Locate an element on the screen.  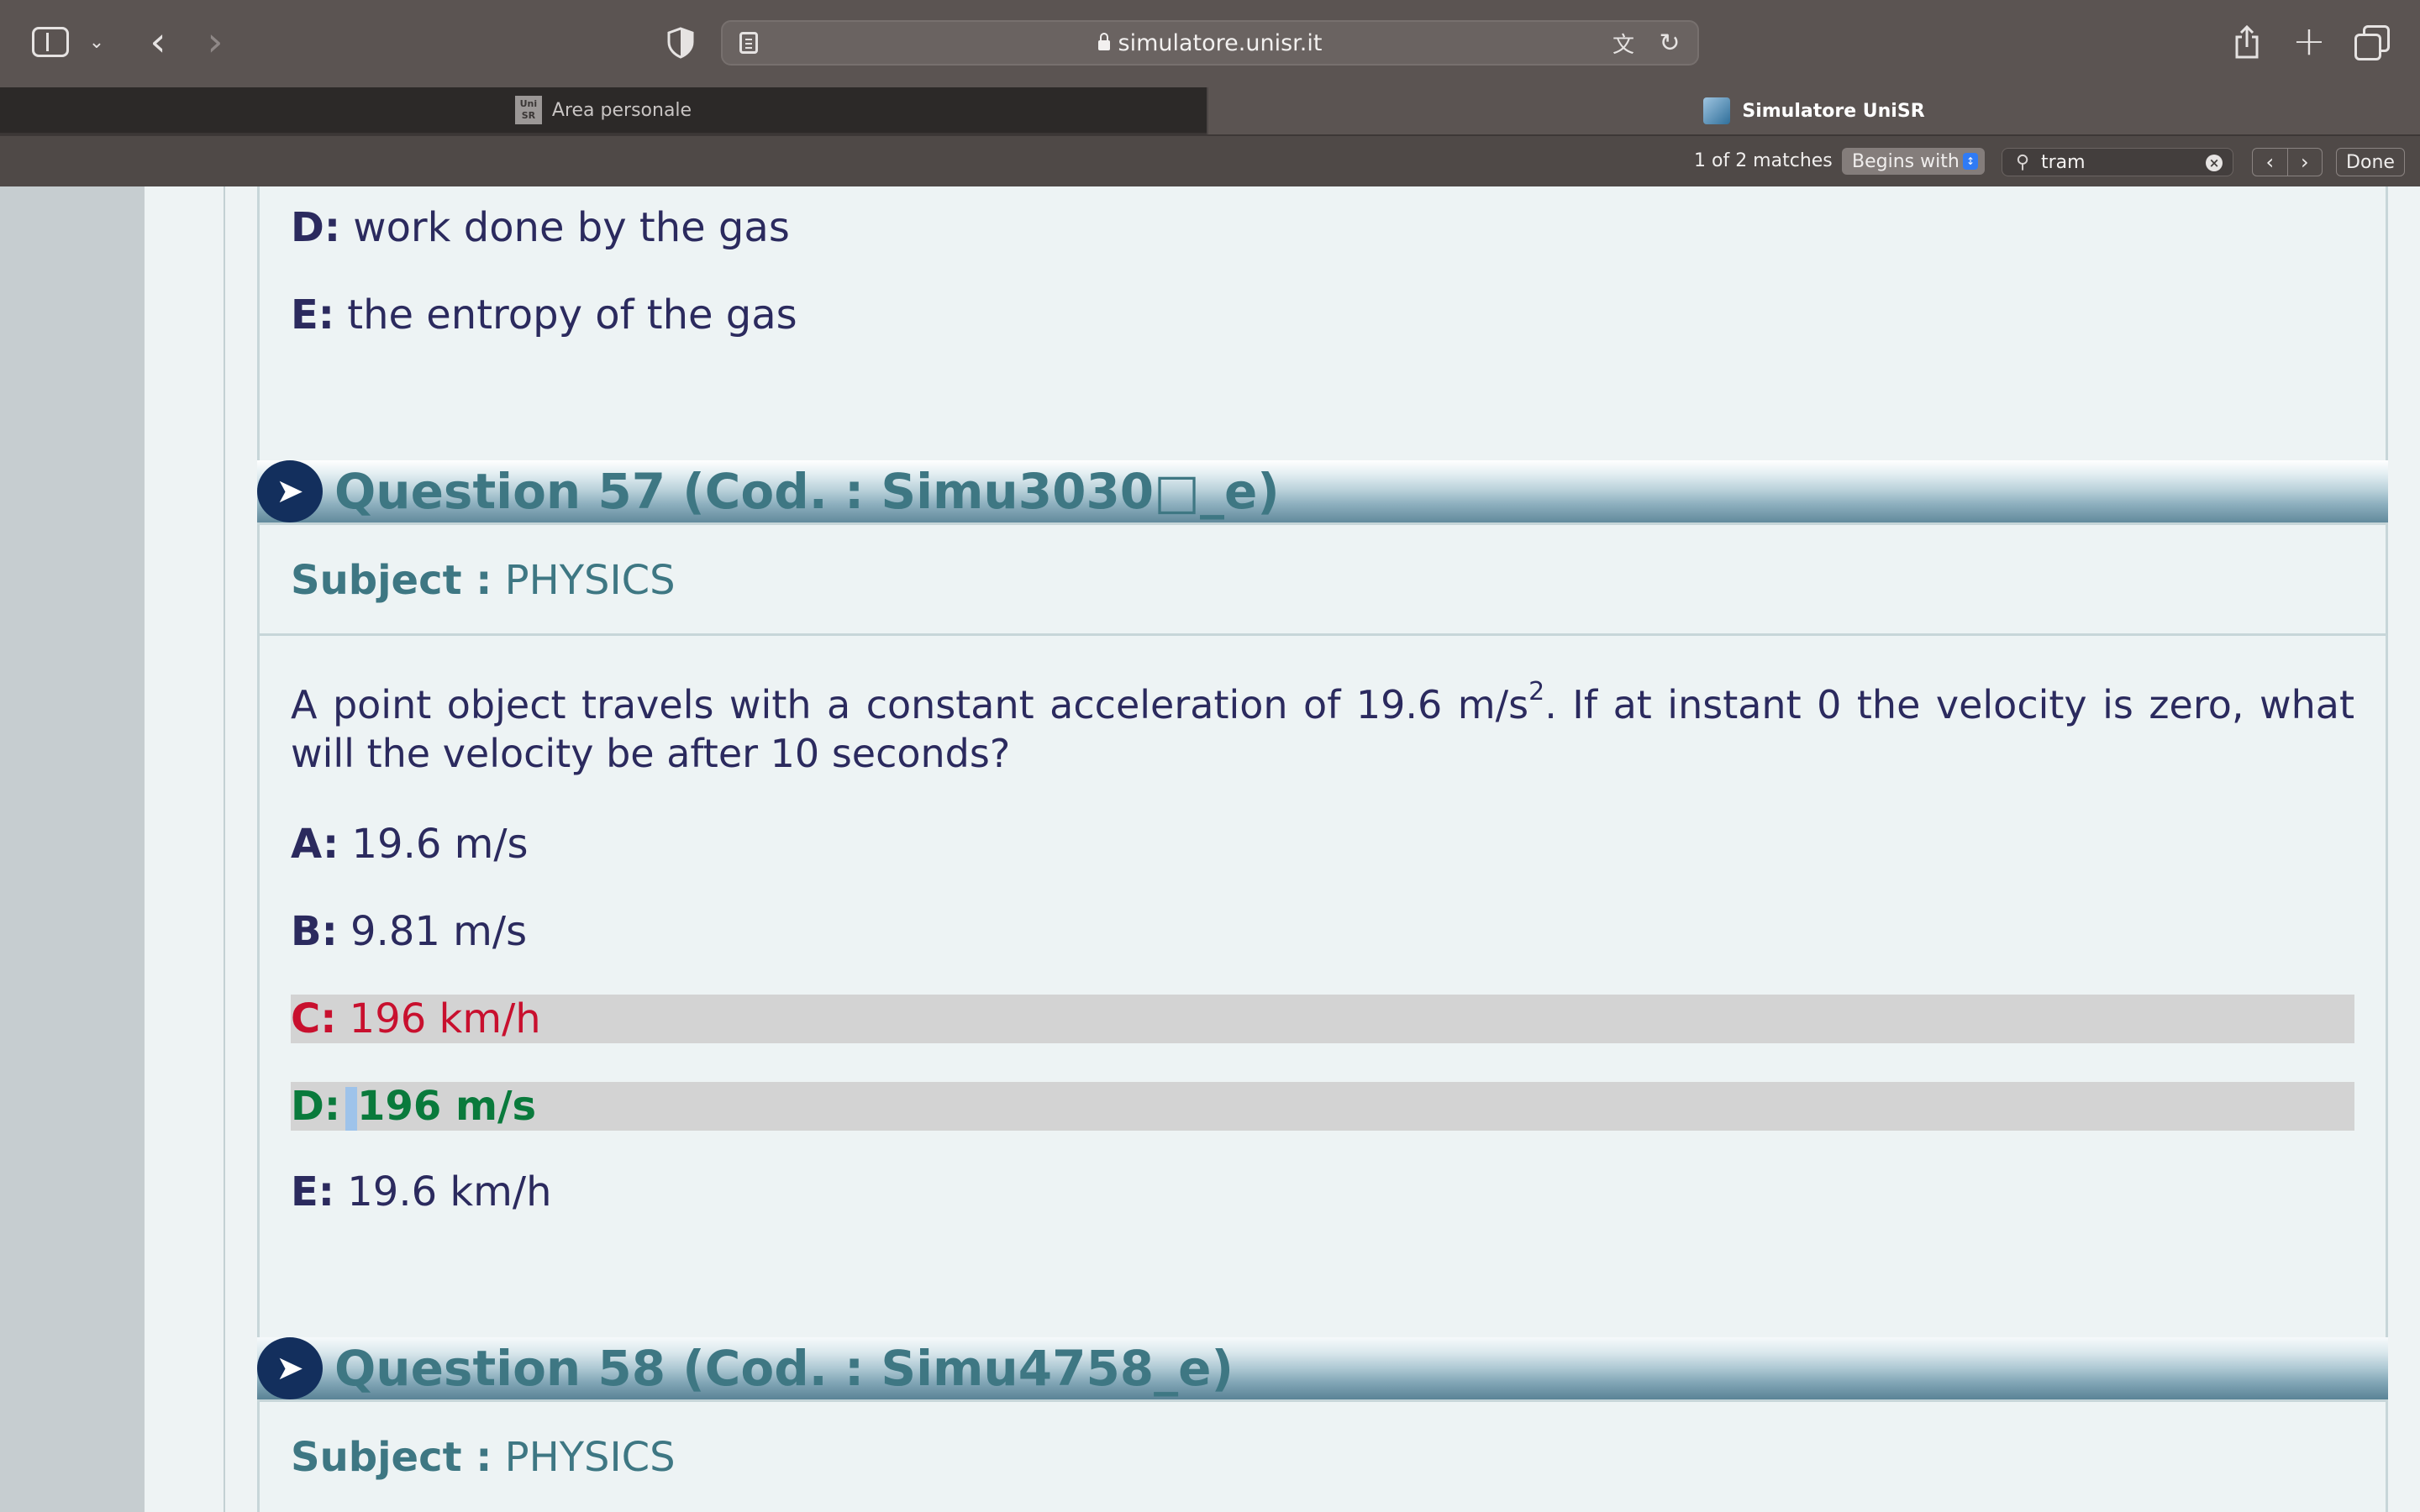
tab-area-personale: Uni SR Area personale is located at coordinates (603, 110).